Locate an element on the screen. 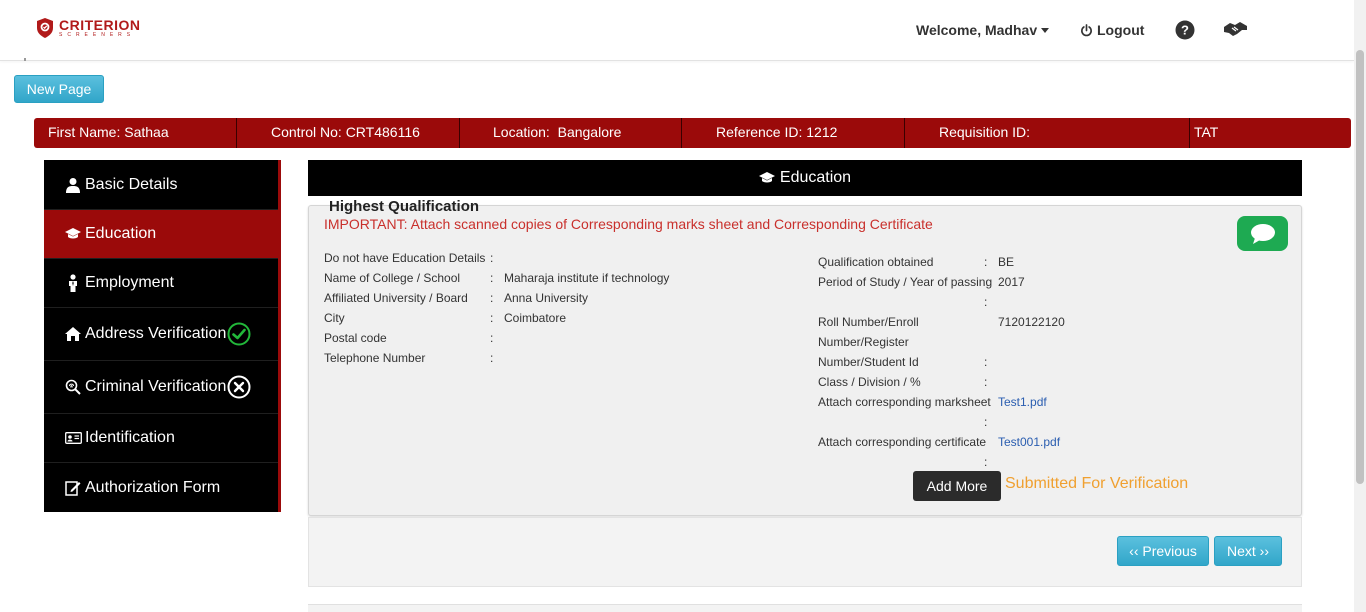 Image resolution: width=1366 pixels, height=612 pixels. sidebar-item-label: Basic Details is located at coordinates (131, 184).